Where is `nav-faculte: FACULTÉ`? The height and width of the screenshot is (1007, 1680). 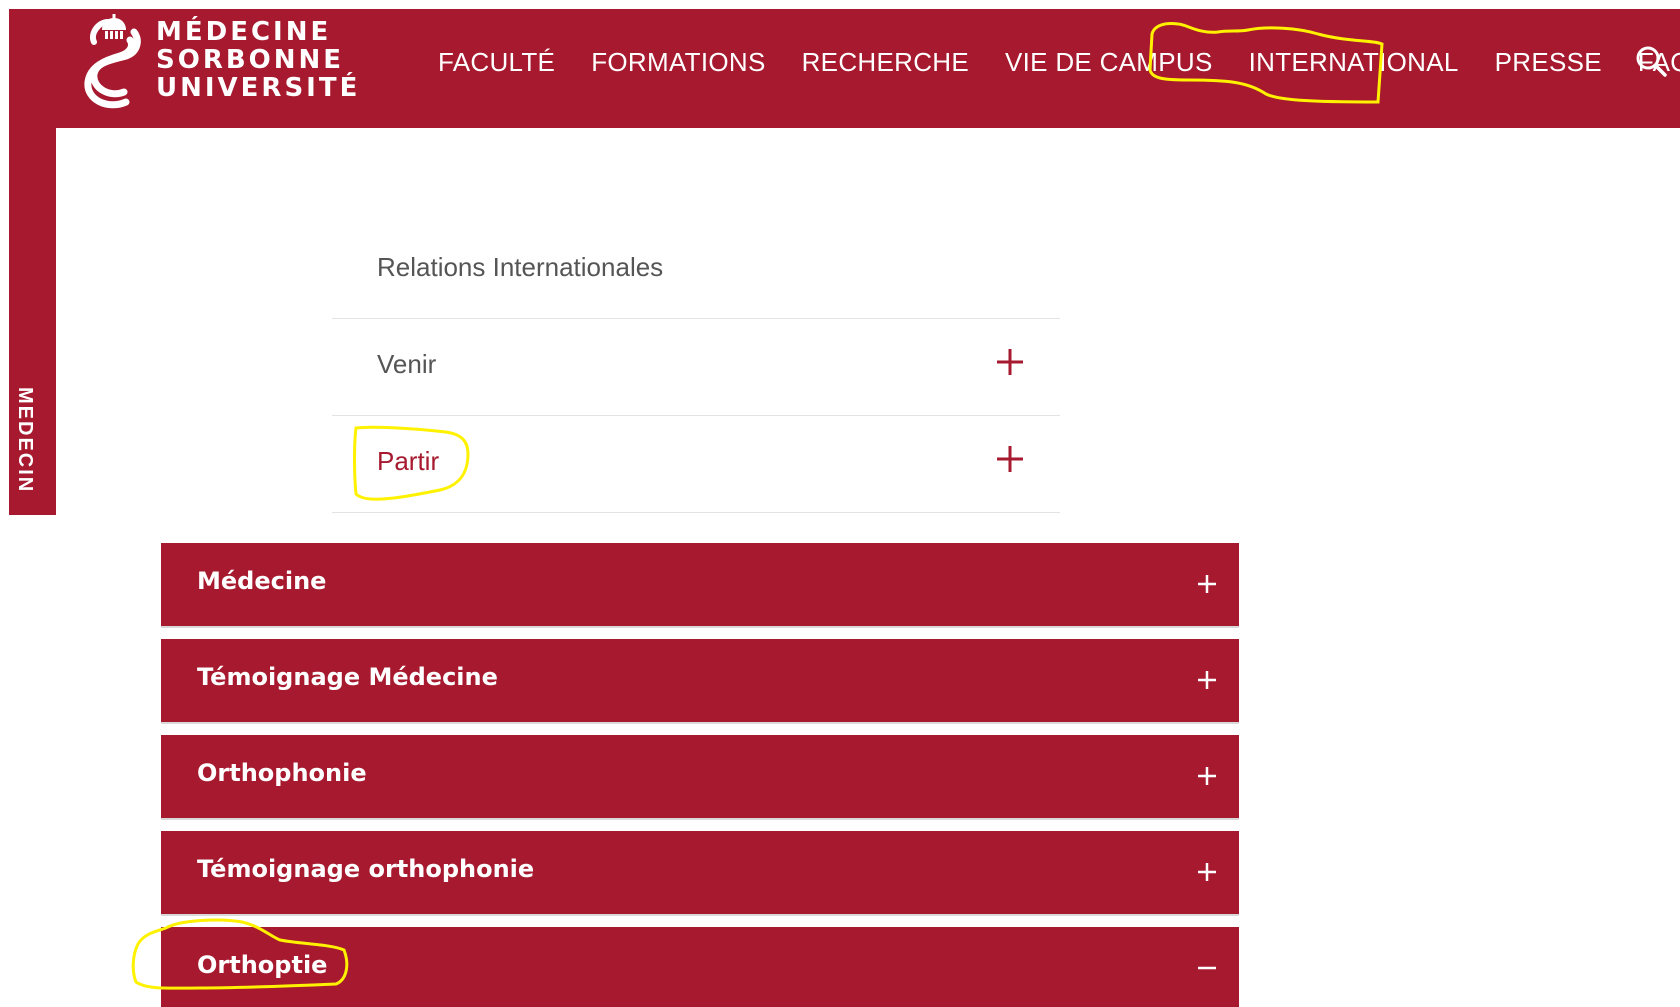
nav-faculte: FACULTÉ is located at coordinates (496, 62).